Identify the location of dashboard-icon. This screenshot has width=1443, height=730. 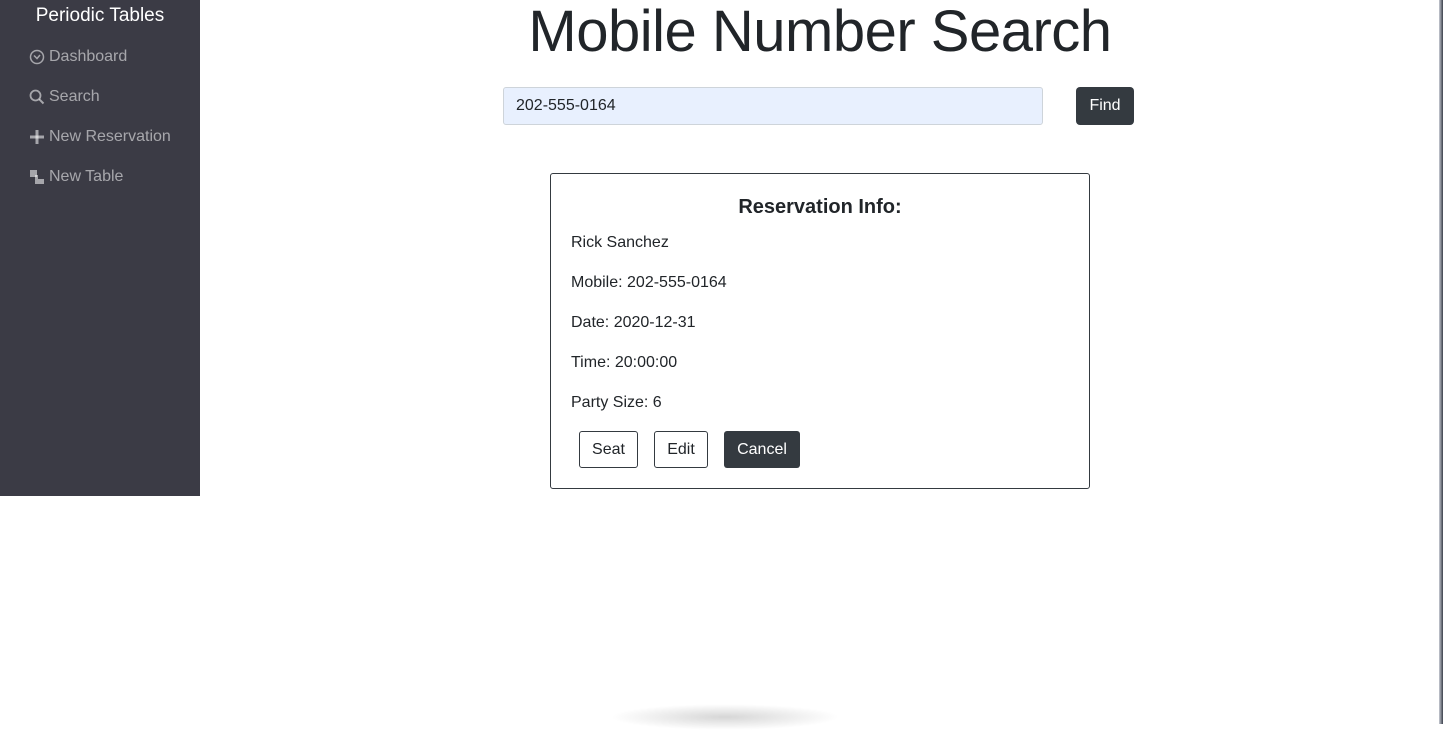
(37, 57).